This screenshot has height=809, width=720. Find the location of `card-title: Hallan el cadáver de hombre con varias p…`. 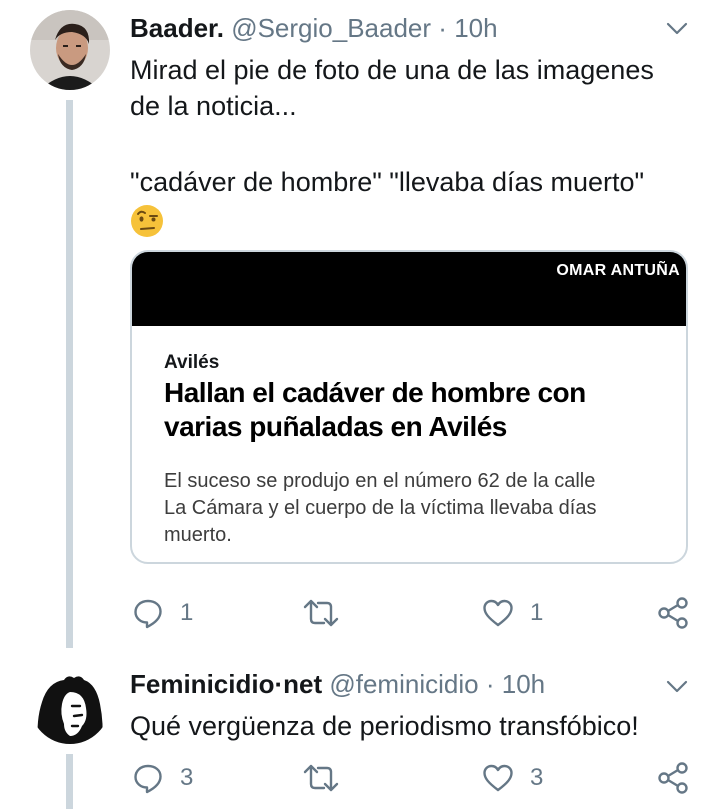

card-title: Hallan el cadáver de hombre con varias p… is located at coordinates (410, 410).